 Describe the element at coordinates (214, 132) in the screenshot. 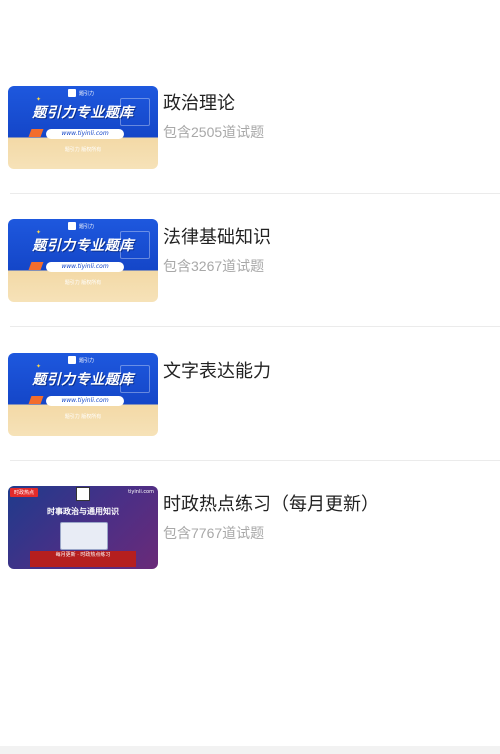

I see `item-question-count: 包含2505道试题` at that location.